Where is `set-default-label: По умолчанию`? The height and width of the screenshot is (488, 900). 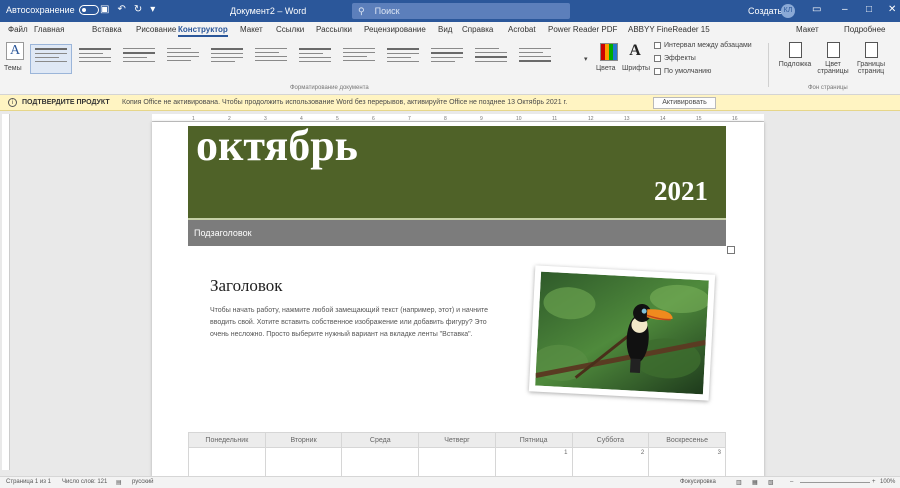
set-default-label: По умолчанию is located at coordinates (688, 71).